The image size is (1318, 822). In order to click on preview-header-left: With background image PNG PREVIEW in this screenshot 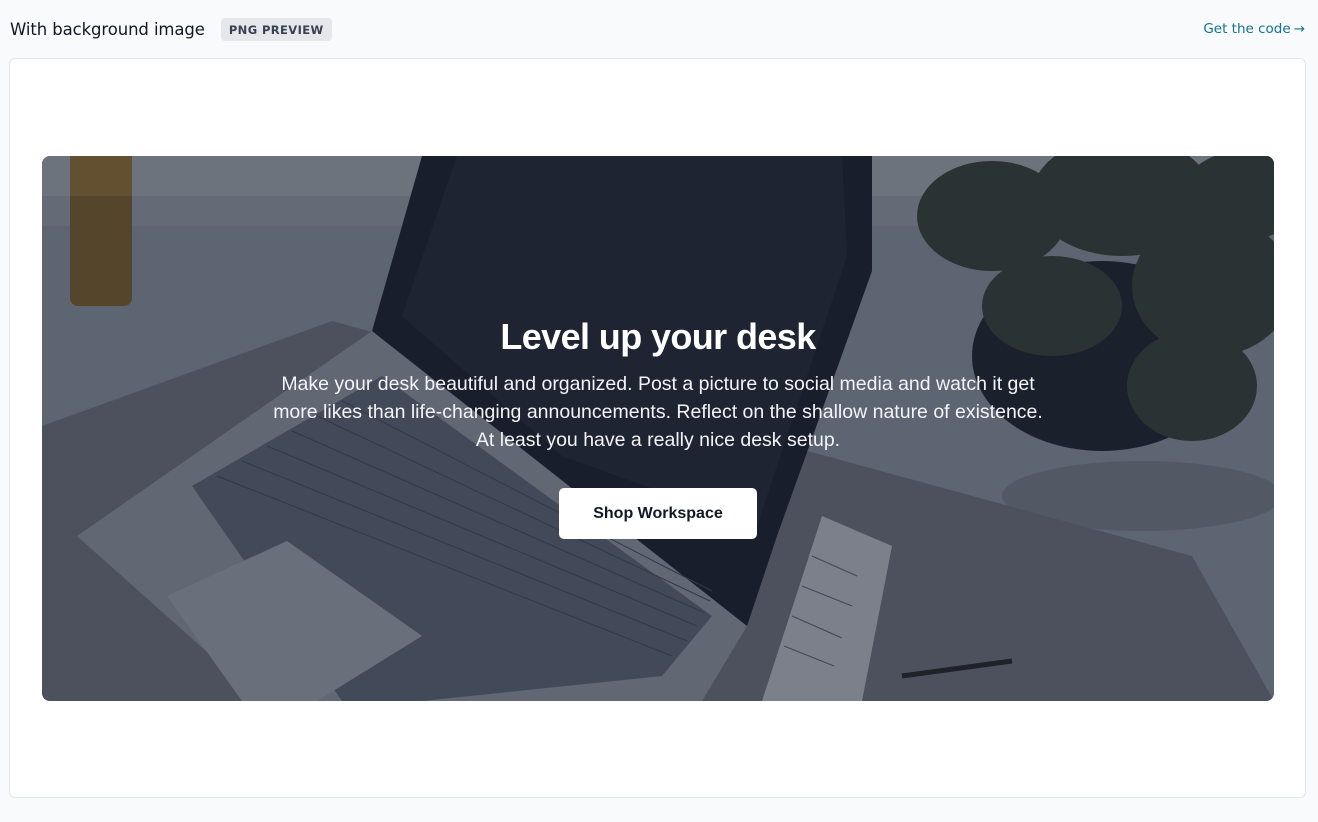, I will do `click(171, 29)`.